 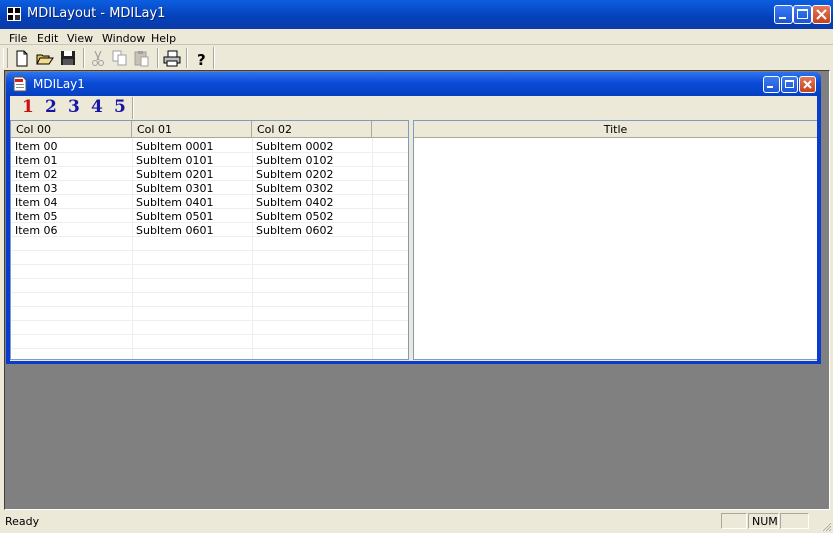 What do you see at coordinates (295, 216) in the screenshot?
I see `list-cell: SubItem 0502` at bounding box center [295, 216].